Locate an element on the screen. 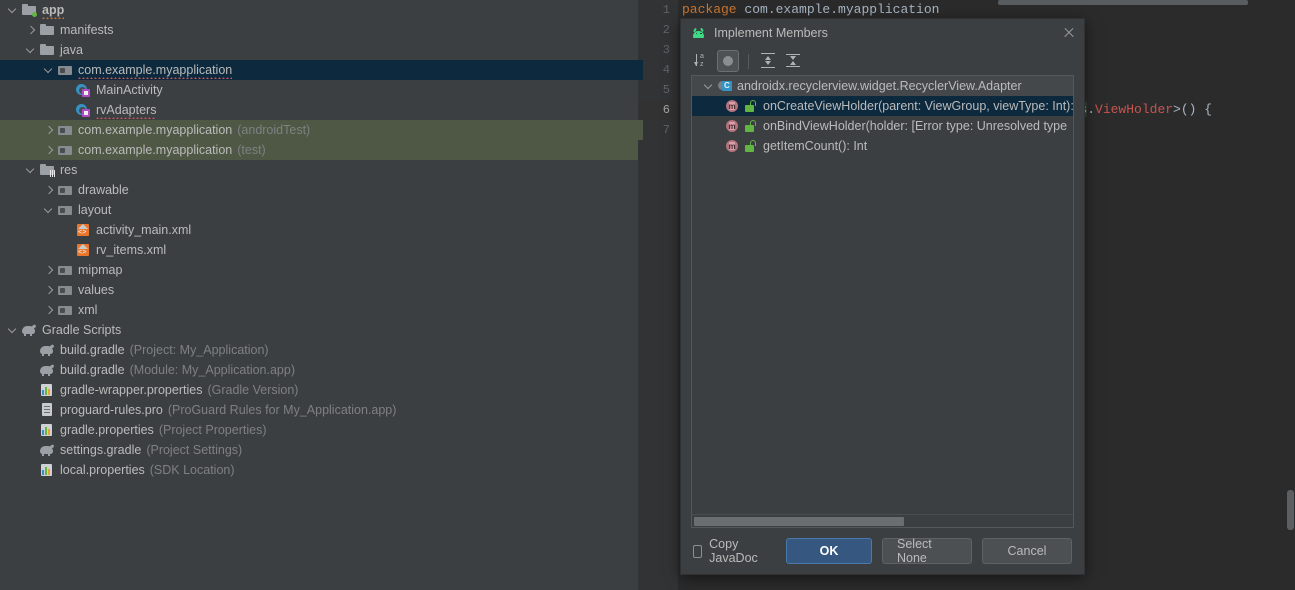  gradle-icon is located at coordinates (47, 450).